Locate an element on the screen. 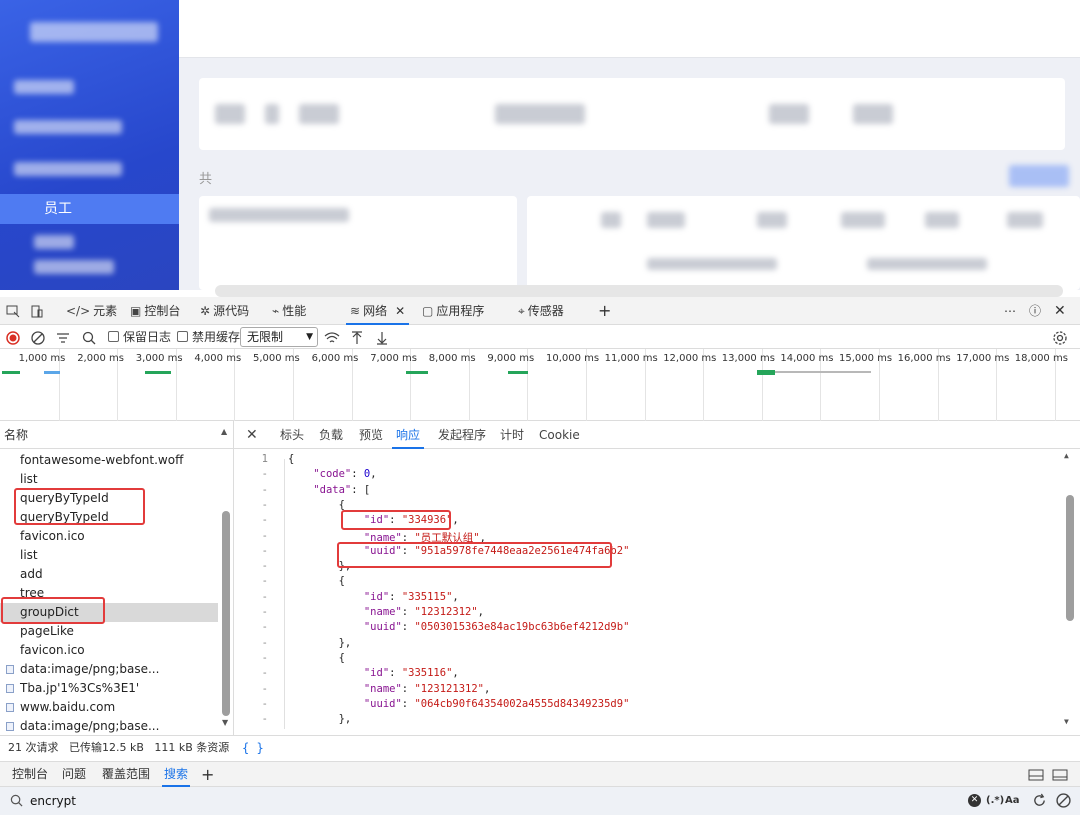  regex-toggle: (.*) is located at coordinates (995, 801).